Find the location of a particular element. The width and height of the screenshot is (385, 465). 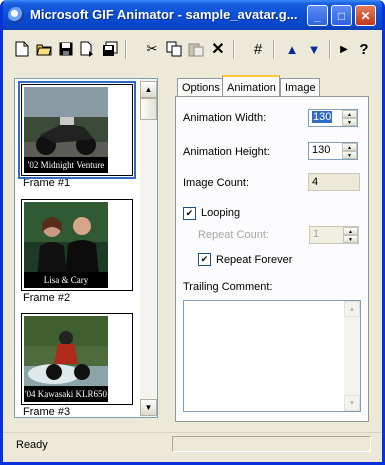

save-as-icon is located at coordinates (110, 48).